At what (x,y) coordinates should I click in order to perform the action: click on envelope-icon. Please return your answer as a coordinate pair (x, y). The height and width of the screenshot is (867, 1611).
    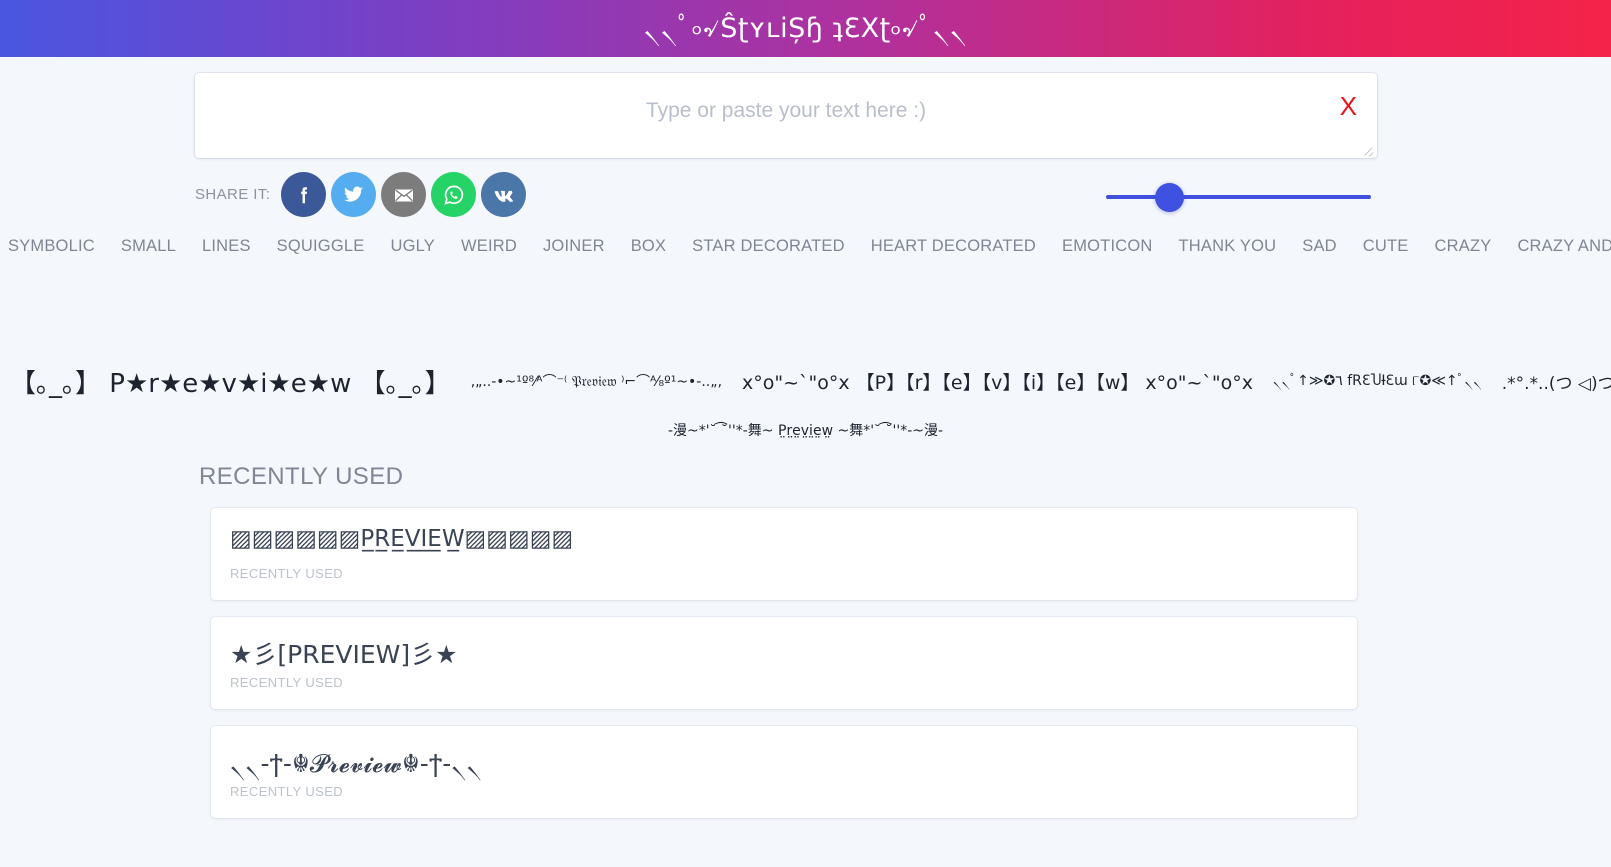
    Looking at the image, I should click on (404, 195).